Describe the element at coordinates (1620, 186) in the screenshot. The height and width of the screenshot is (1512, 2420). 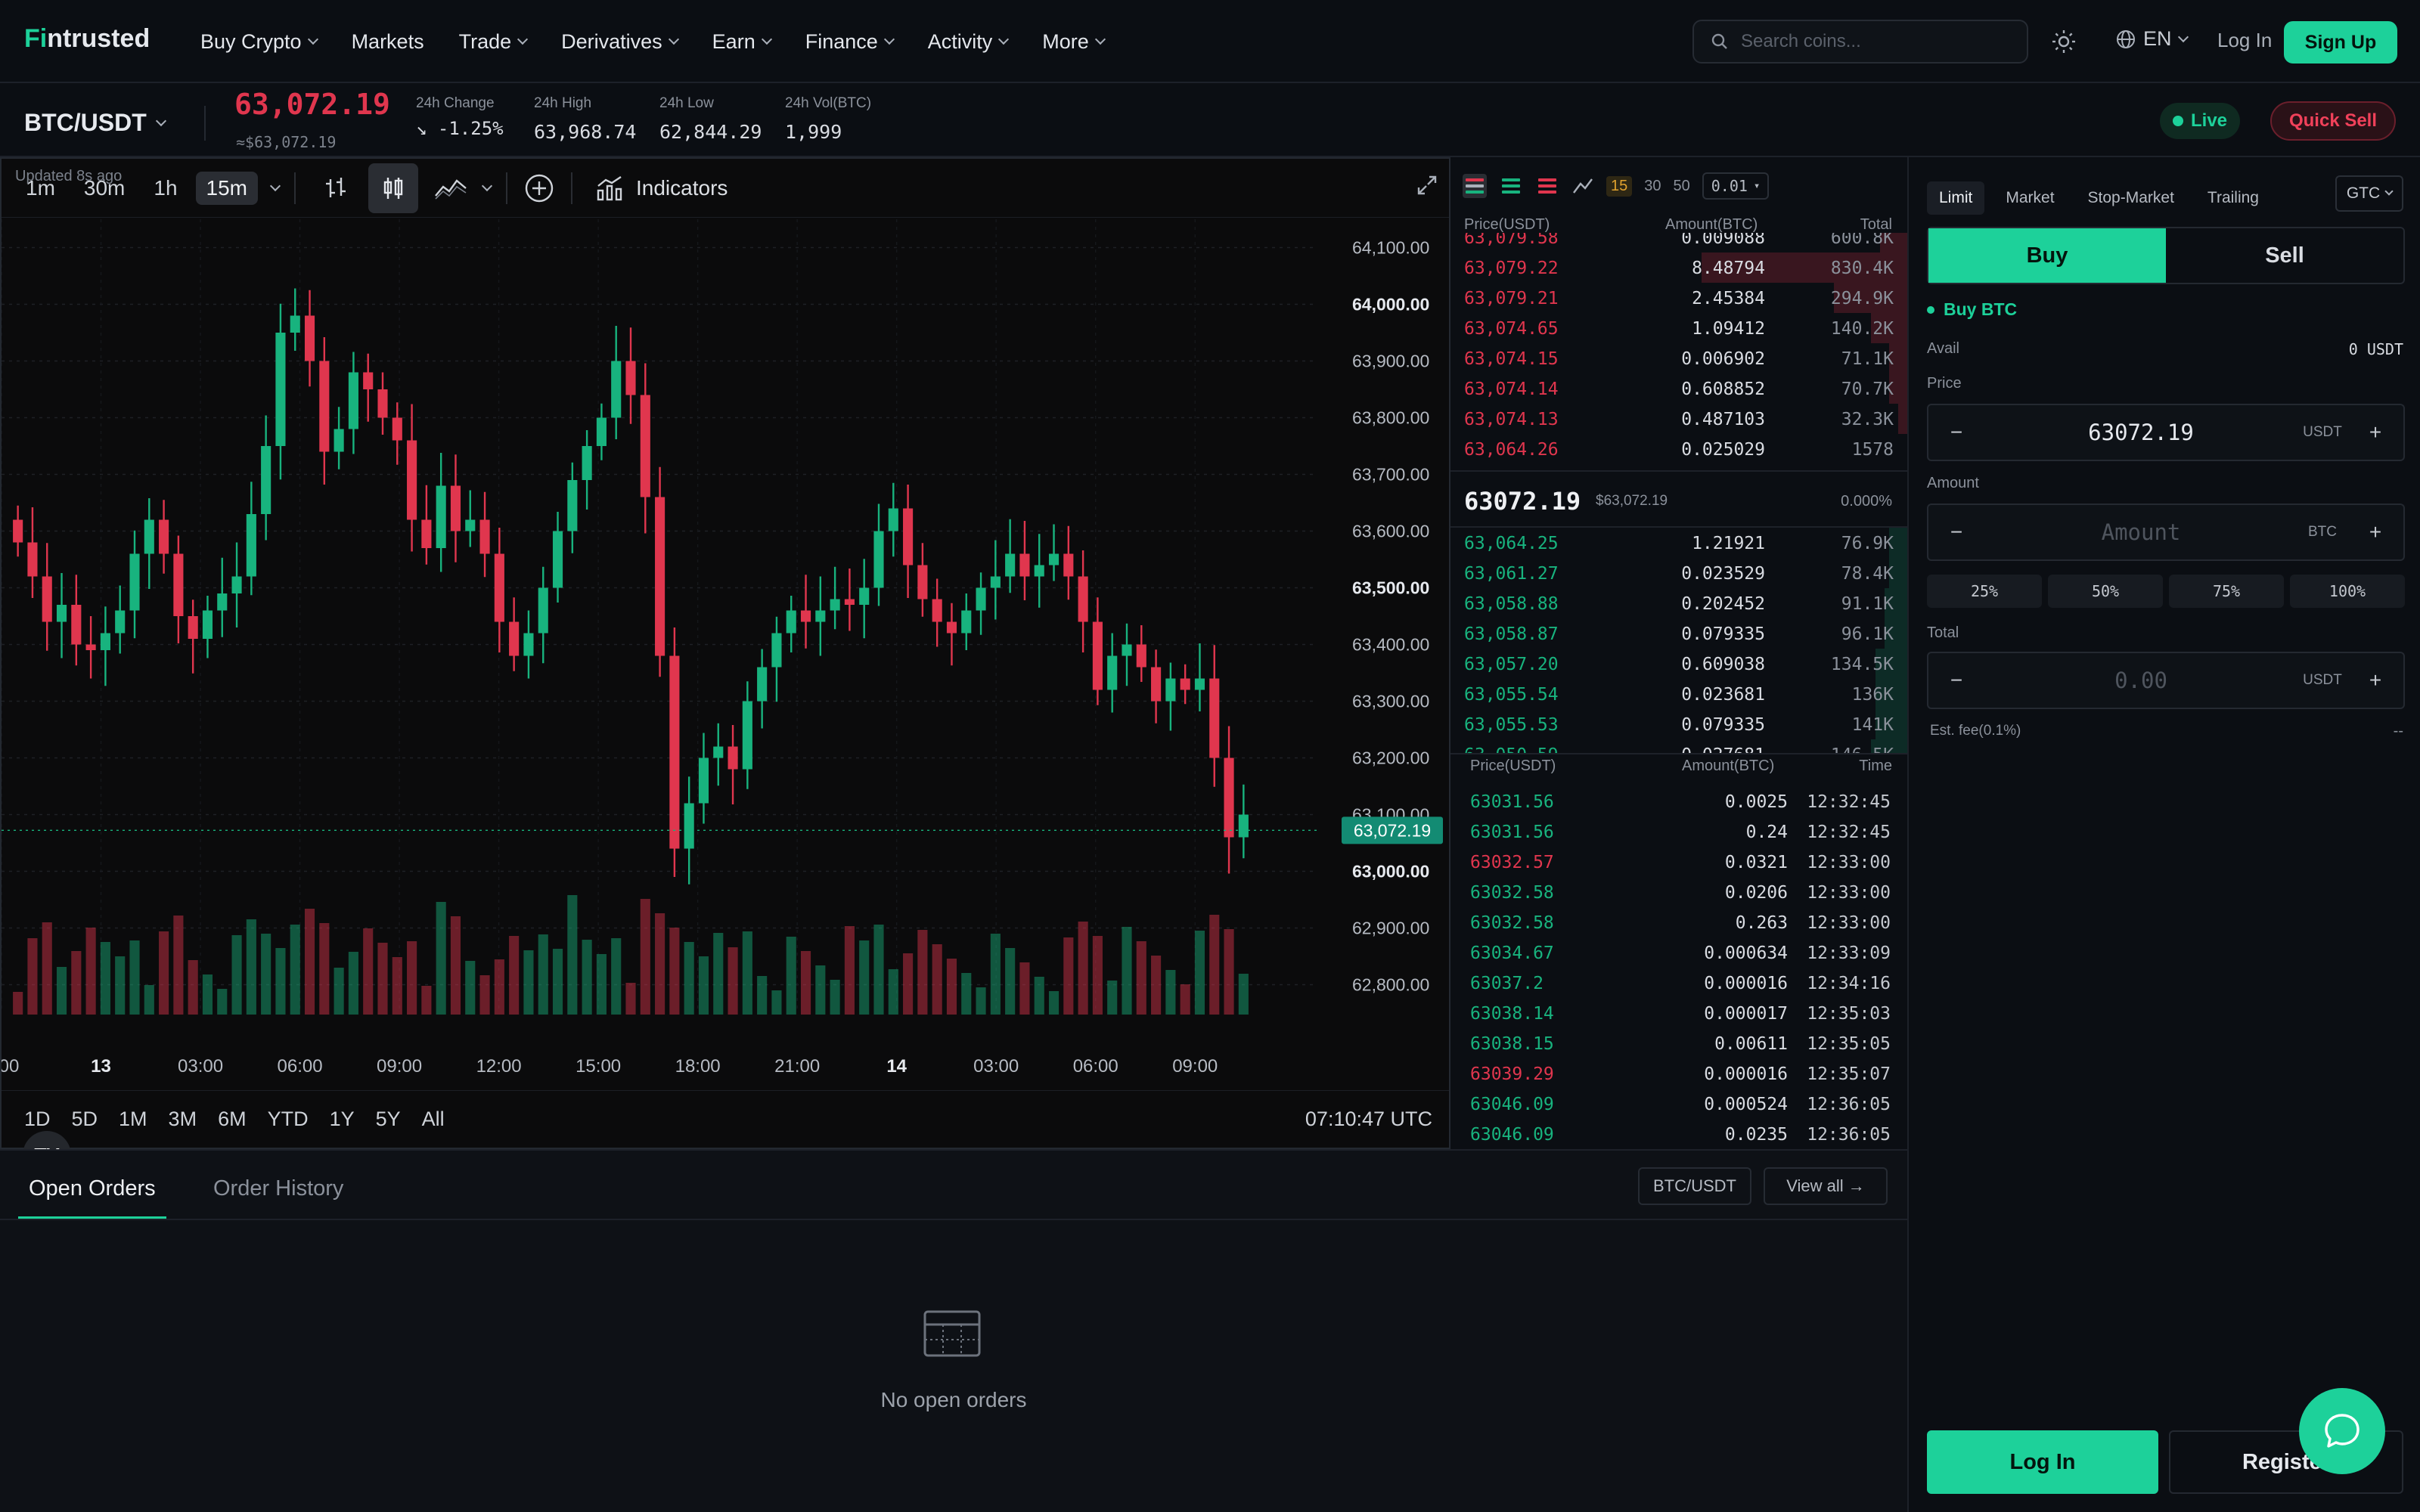
I see `depth-15: 15` at that location.